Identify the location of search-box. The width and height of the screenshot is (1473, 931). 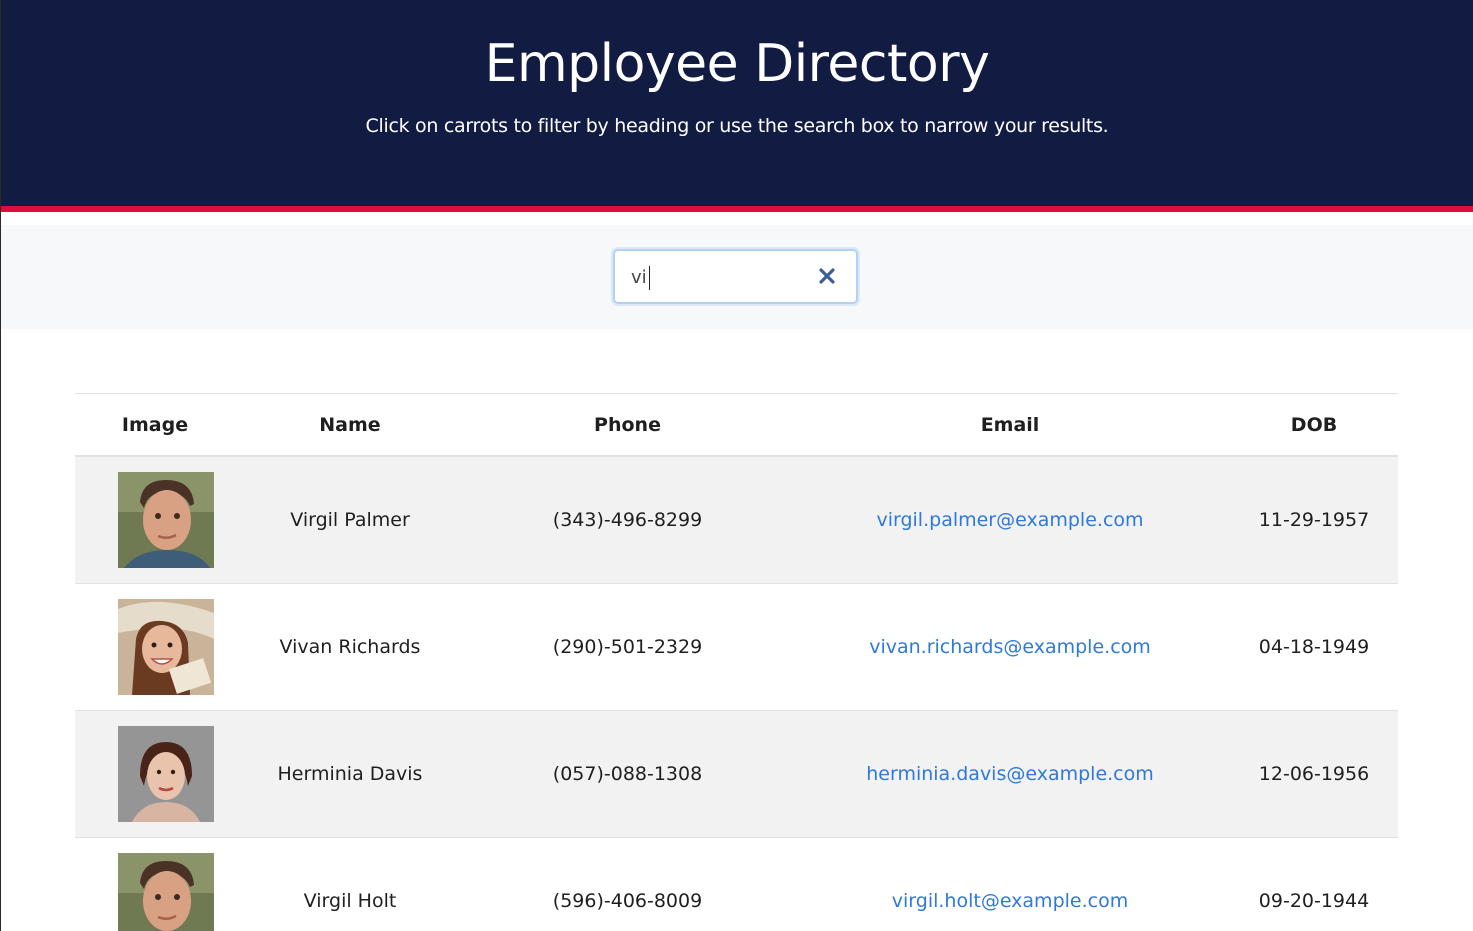
(735, 276).